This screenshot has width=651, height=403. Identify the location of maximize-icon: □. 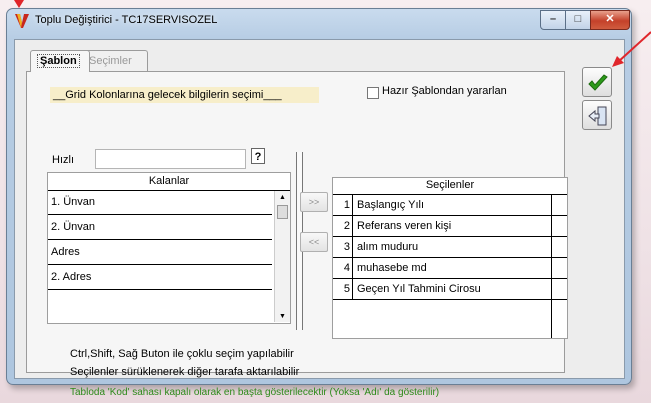
(578, 19).